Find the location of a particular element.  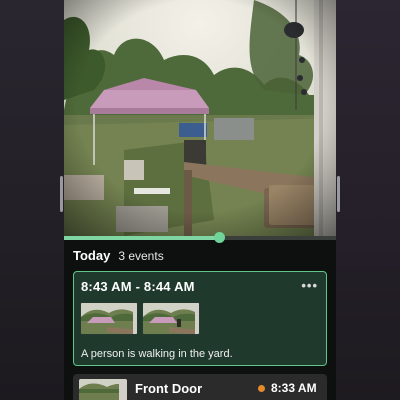

events-header: Today 3 events is located at coordinates (200, 257).